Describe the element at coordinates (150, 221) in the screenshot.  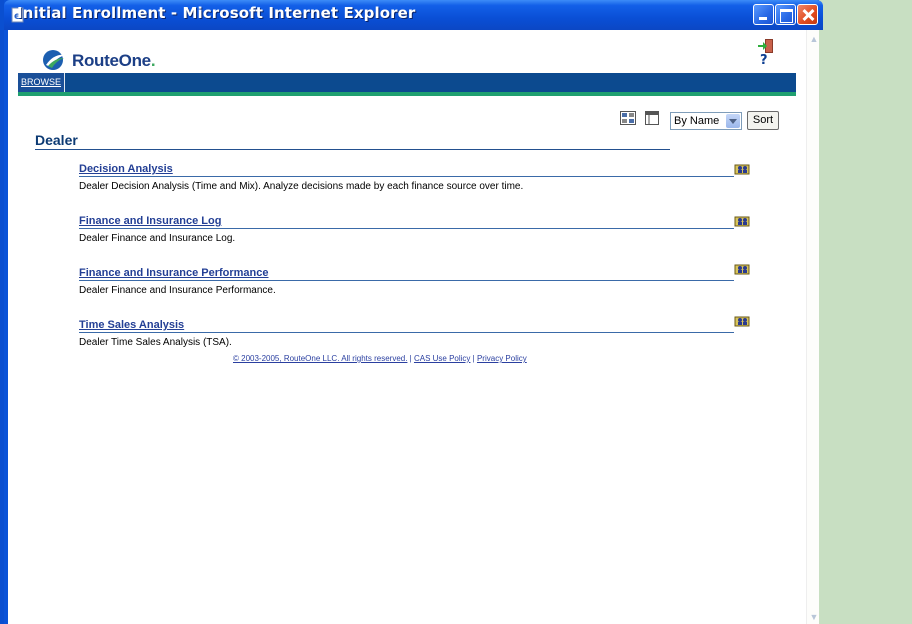
I see `report-link-finance-insurance-log: Finance and Insurance Log` at that location.